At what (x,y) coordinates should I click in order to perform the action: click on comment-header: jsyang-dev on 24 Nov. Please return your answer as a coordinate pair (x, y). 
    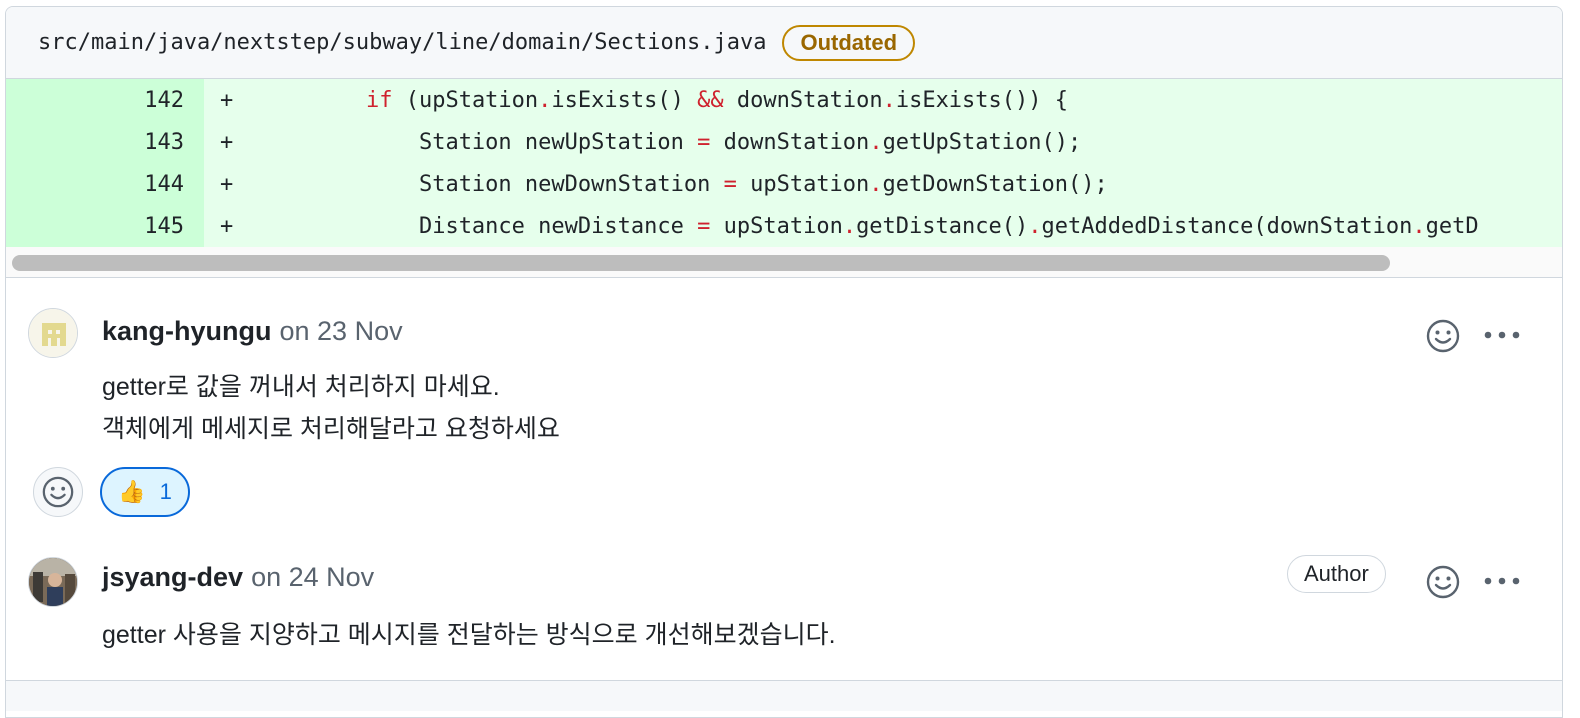
    Looking at the image, I should click on (238, 577).